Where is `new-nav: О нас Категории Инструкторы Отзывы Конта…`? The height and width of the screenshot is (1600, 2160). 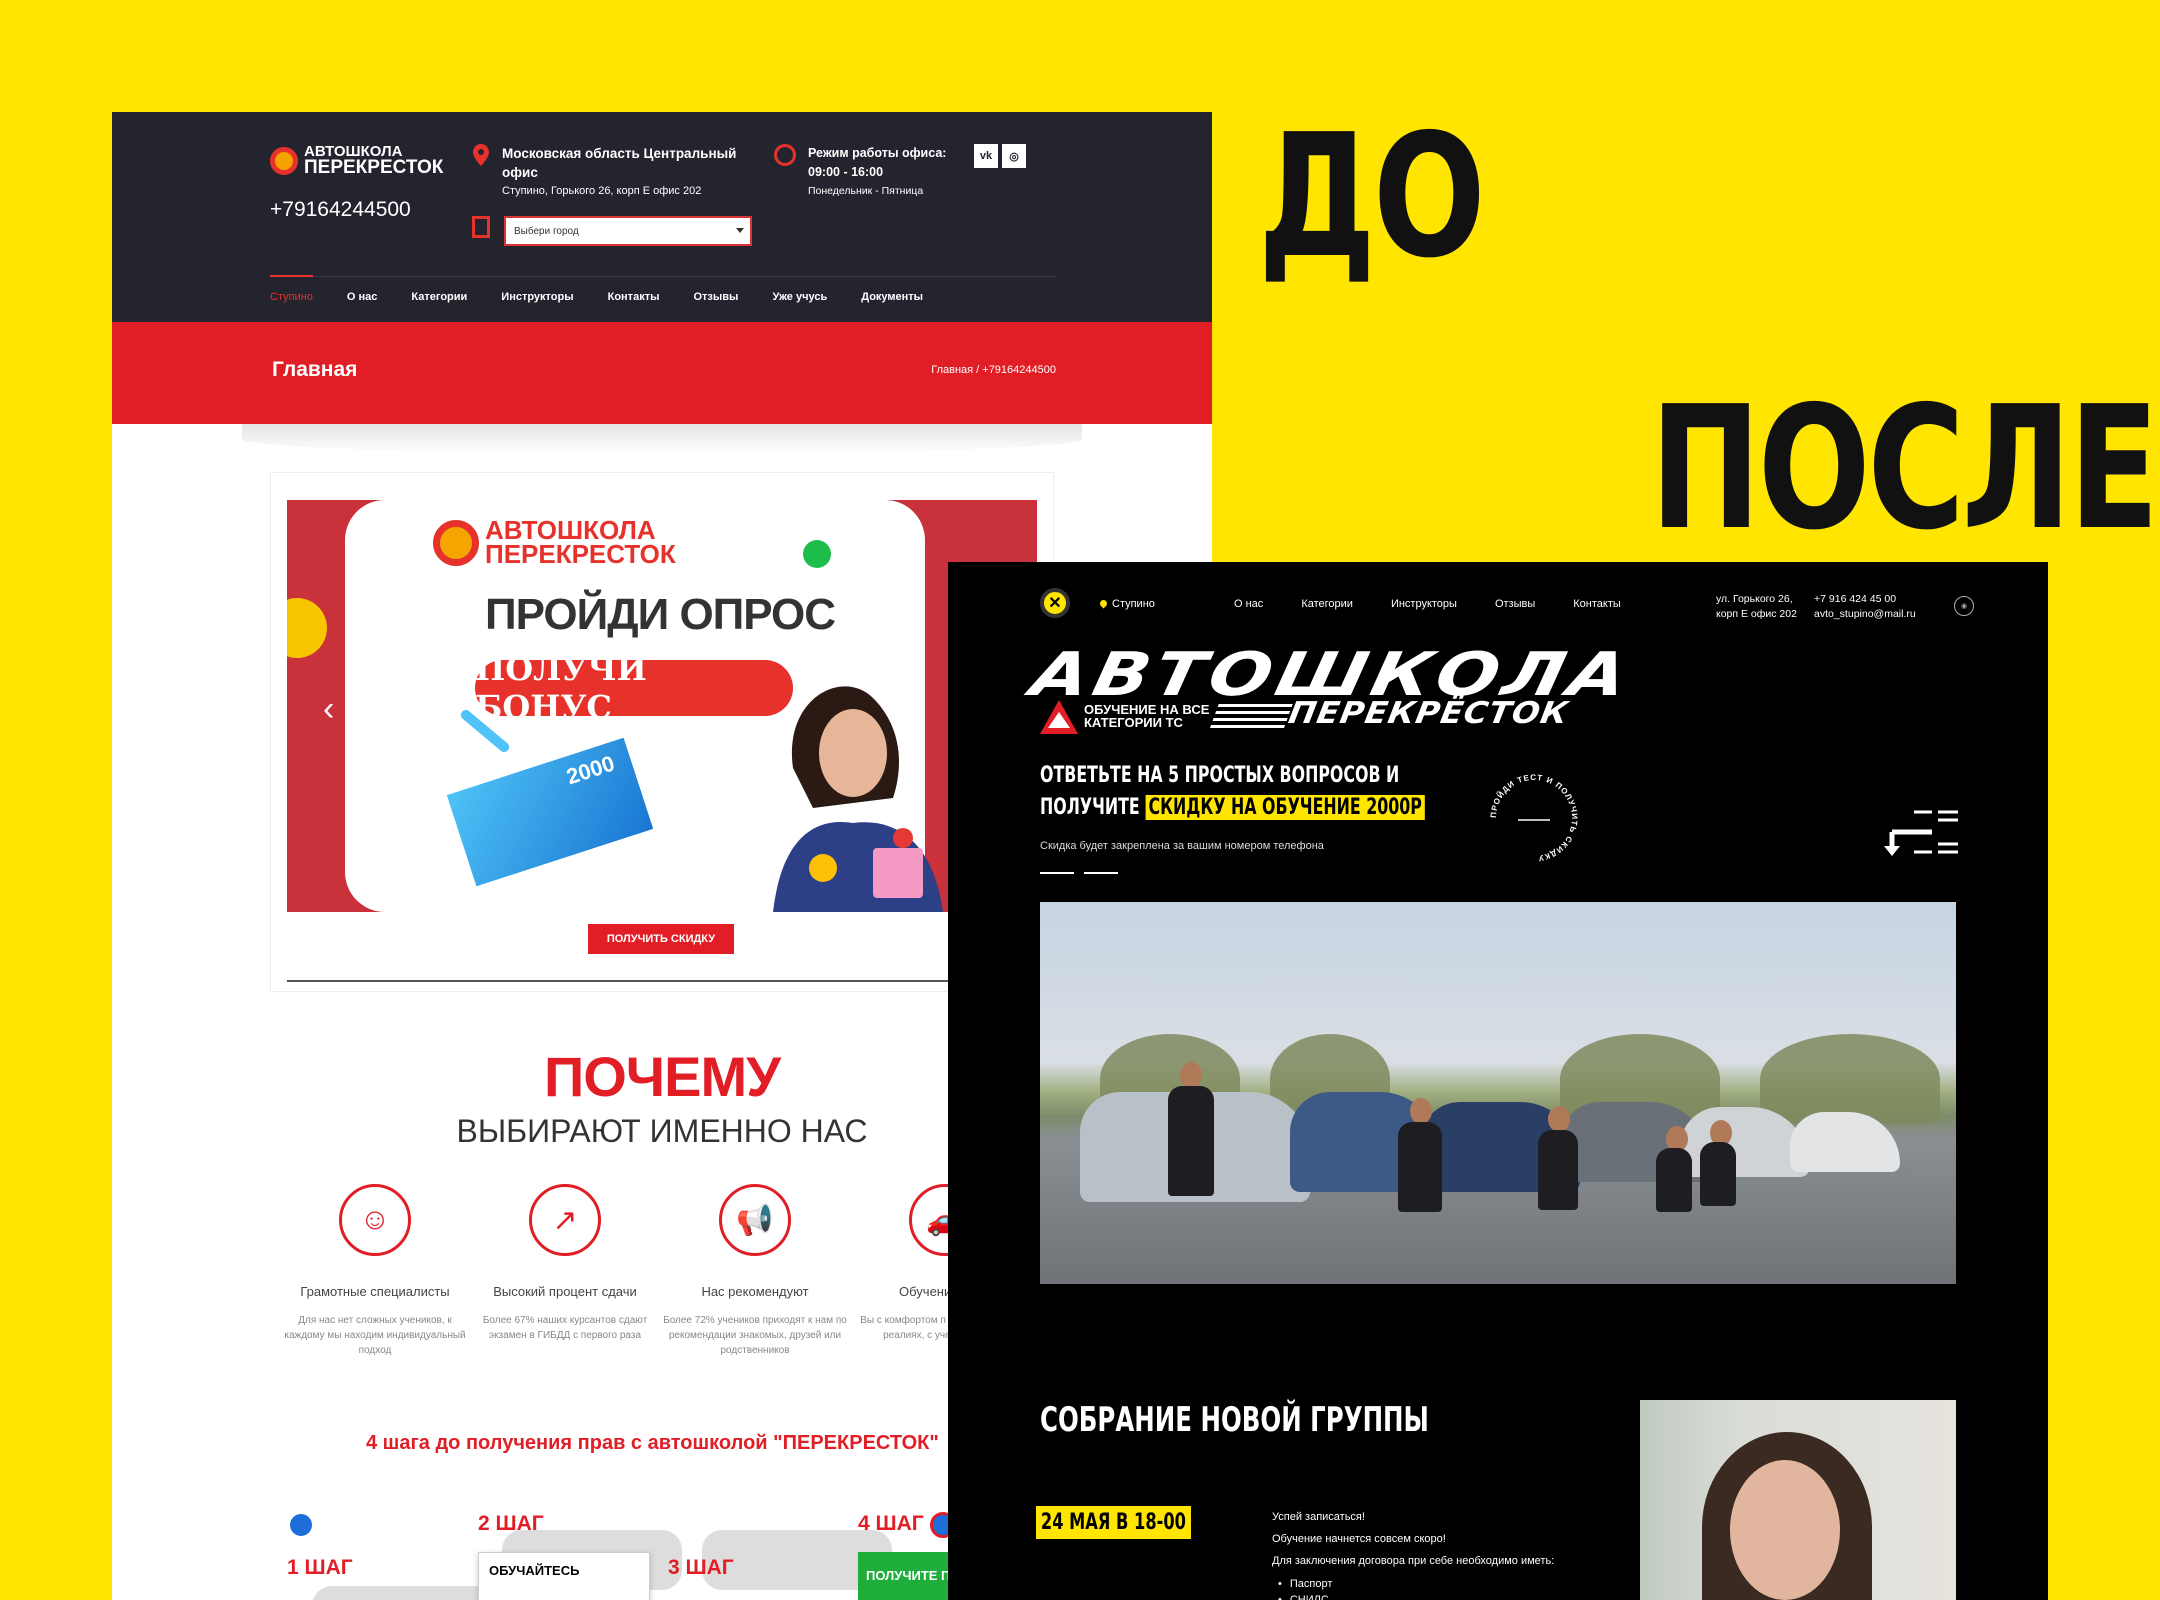 new-nav: О нас Категории Инструкторы Отзывы Конта… is located at coordinates (1427, 604).